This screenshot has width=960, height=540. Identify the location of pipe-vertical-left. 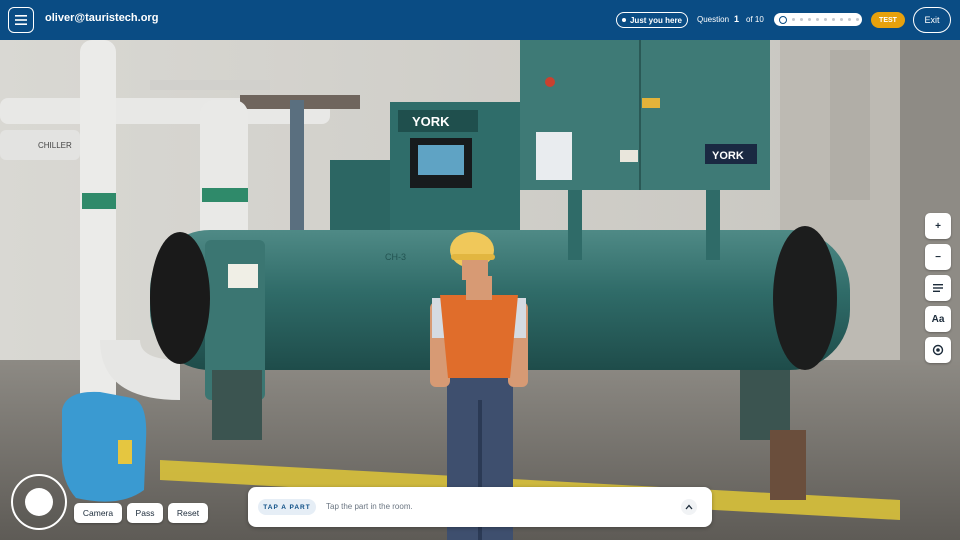
(98, 240).